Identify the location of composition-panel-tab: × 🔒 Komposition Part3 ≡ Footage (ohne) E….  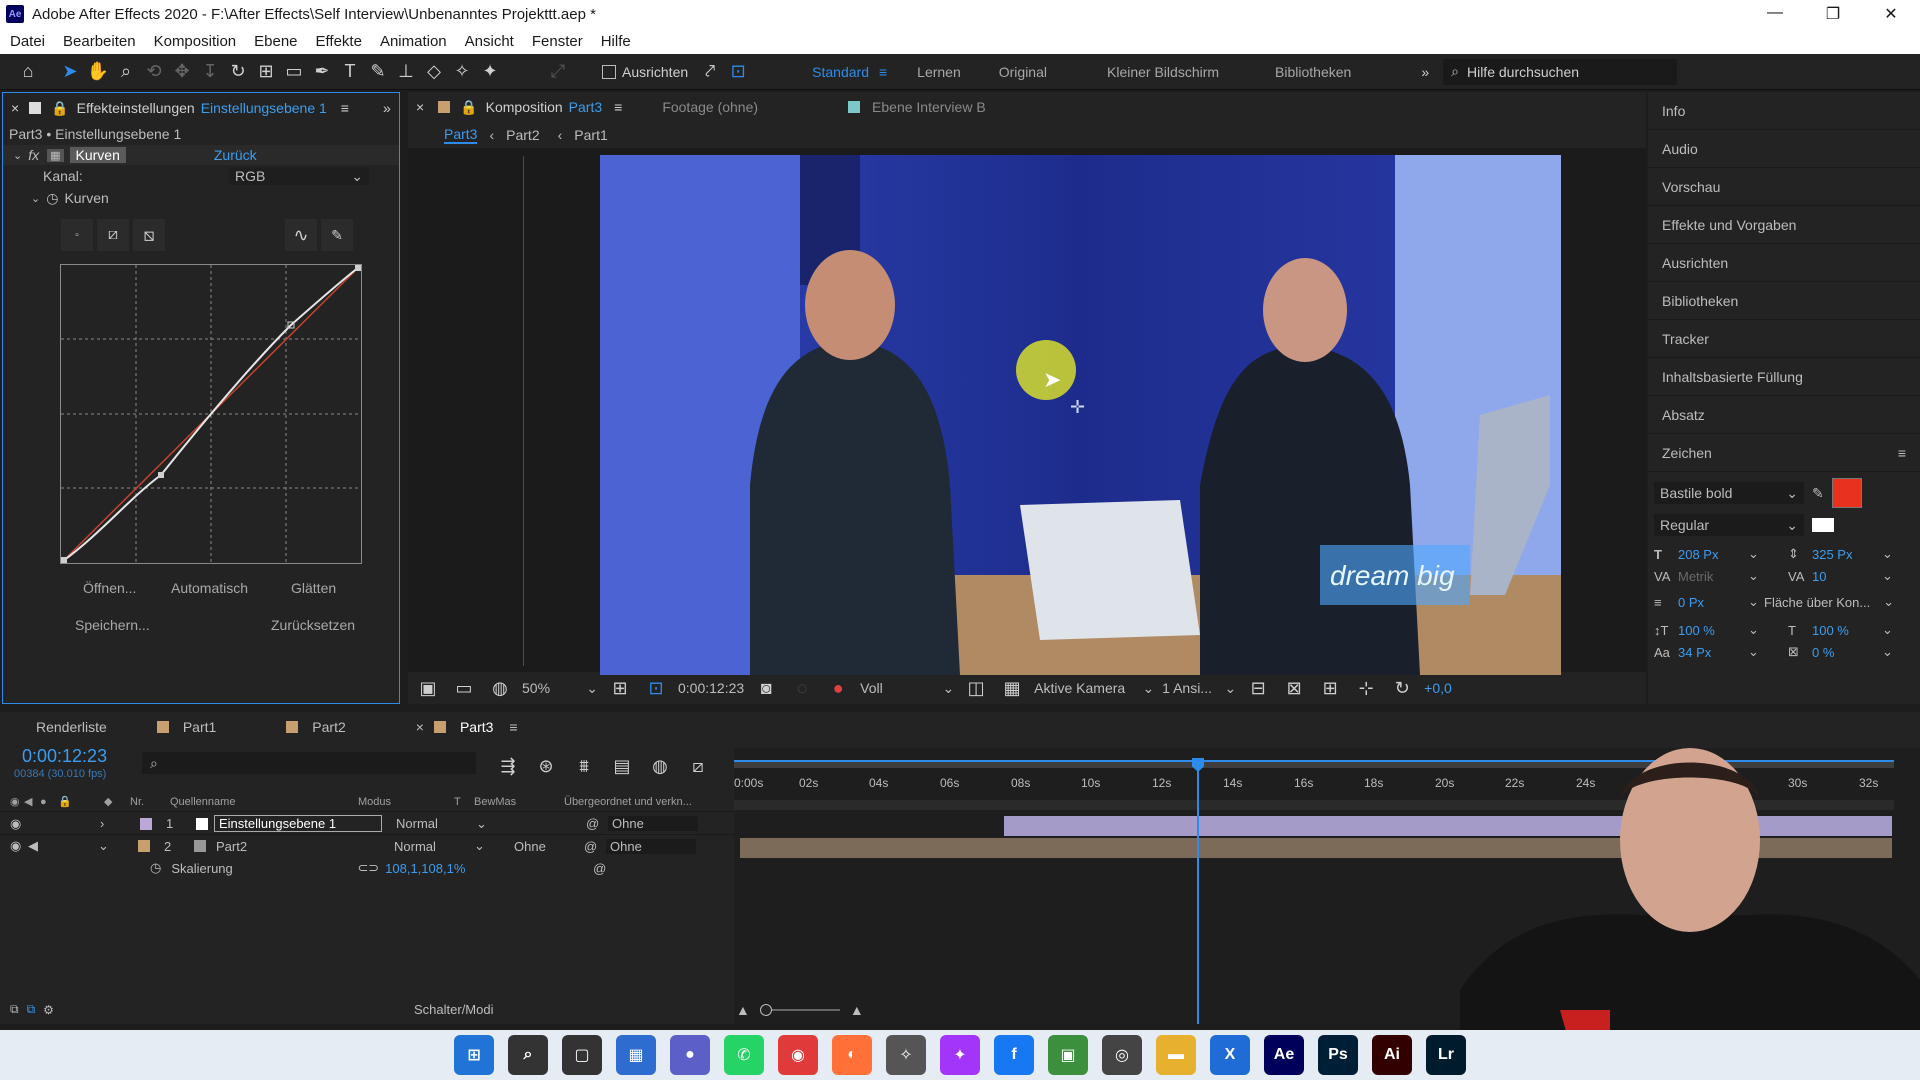
(1027, 107).